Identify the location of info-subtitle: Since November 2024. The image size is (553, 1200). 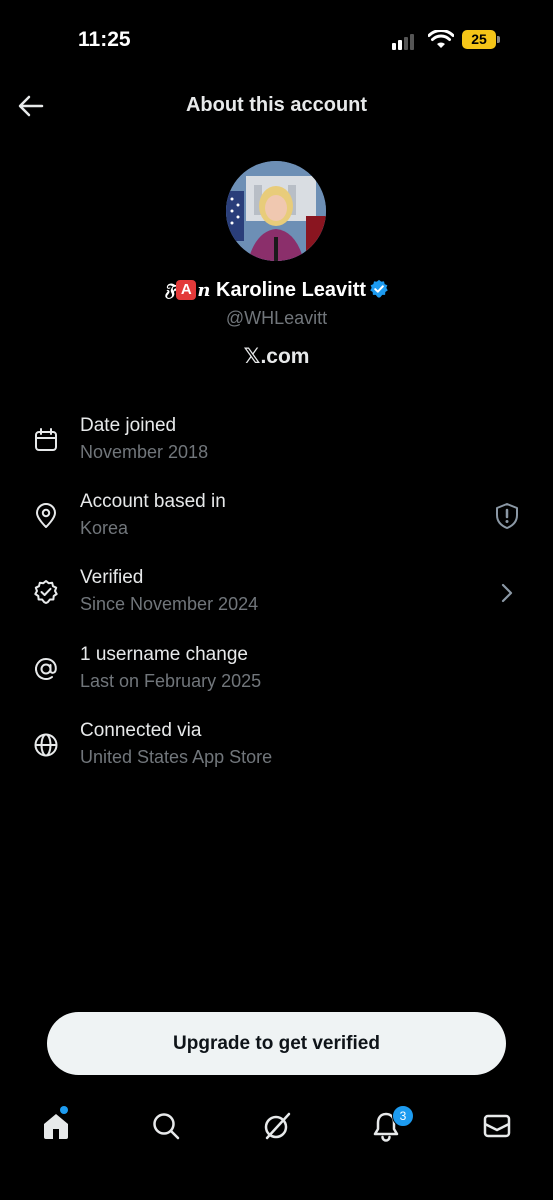
(169, 604).